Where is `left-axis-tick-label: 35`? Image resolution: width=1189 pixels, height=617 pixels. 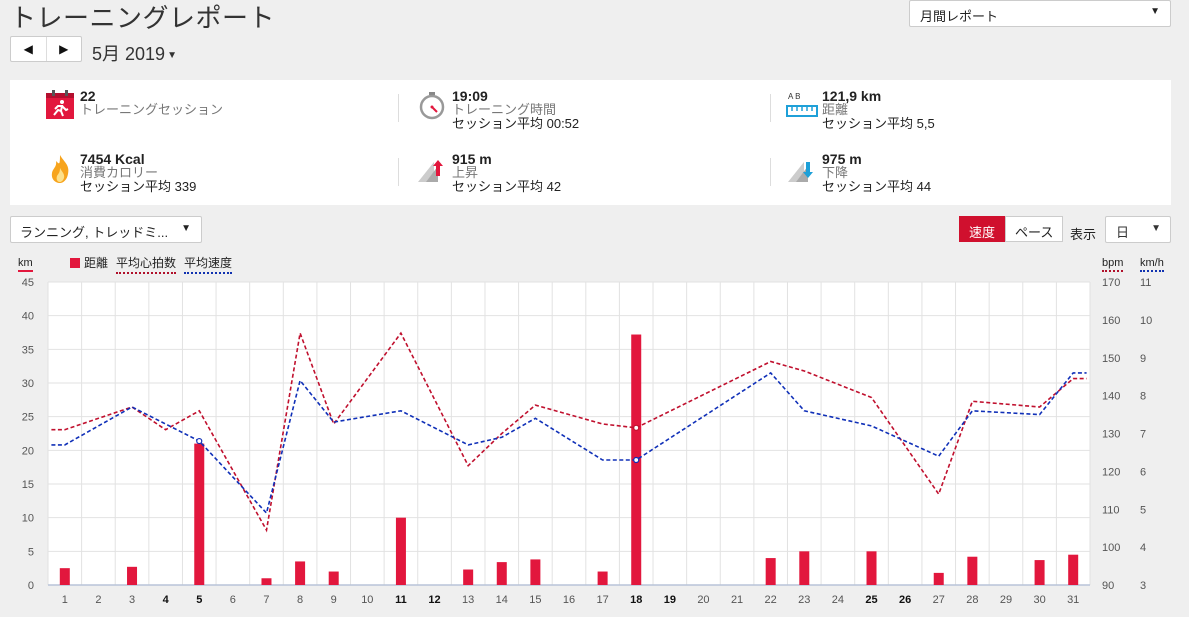 left-axis-tick-label: 35 is located at coordinates (28, 350).